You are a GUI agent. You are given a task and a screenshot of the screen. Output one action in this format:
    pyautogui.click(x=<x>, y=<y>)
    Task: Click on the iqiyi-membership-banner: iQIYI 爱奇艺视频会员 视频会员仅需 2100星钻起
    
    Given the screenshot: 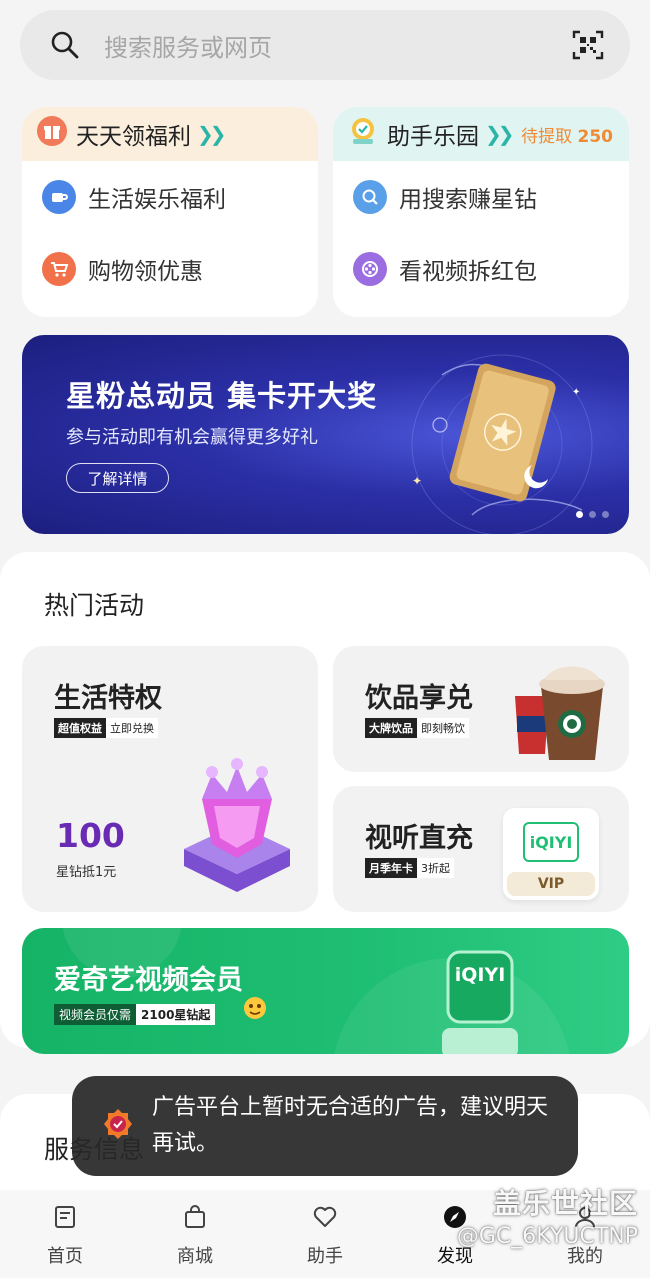 What is the action you would take?
    pyautogui.click(x=325, y=991)
    